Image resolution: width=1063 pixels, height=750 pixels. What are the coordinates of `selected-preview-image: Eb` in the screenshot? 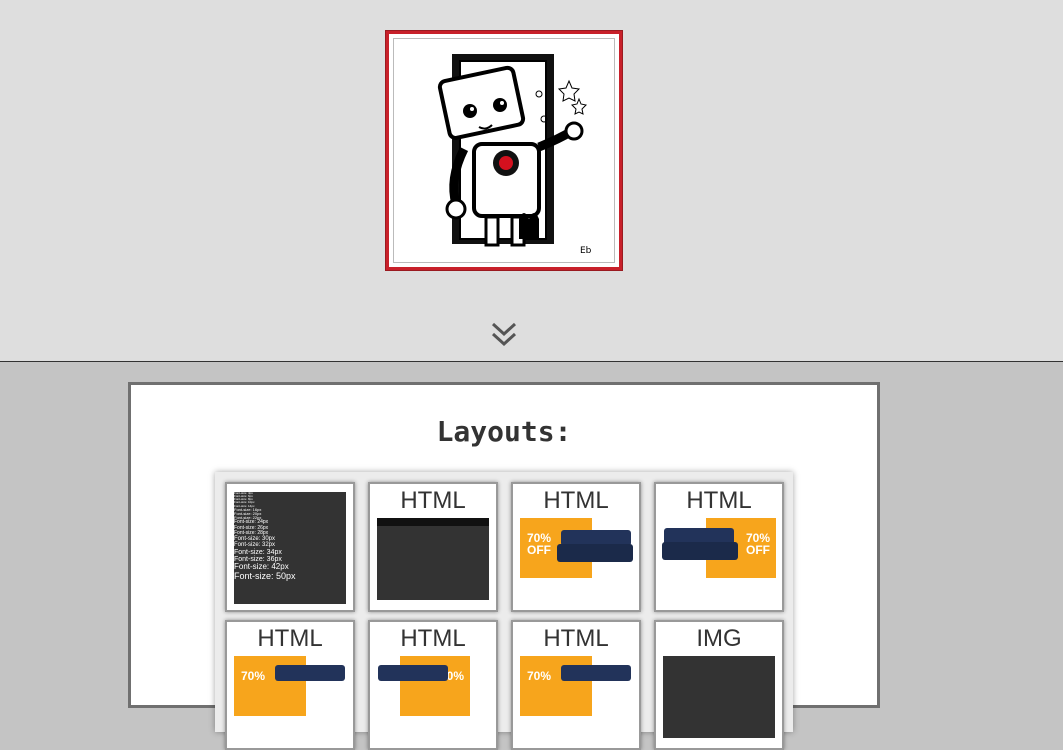 It's located at (504, 150).